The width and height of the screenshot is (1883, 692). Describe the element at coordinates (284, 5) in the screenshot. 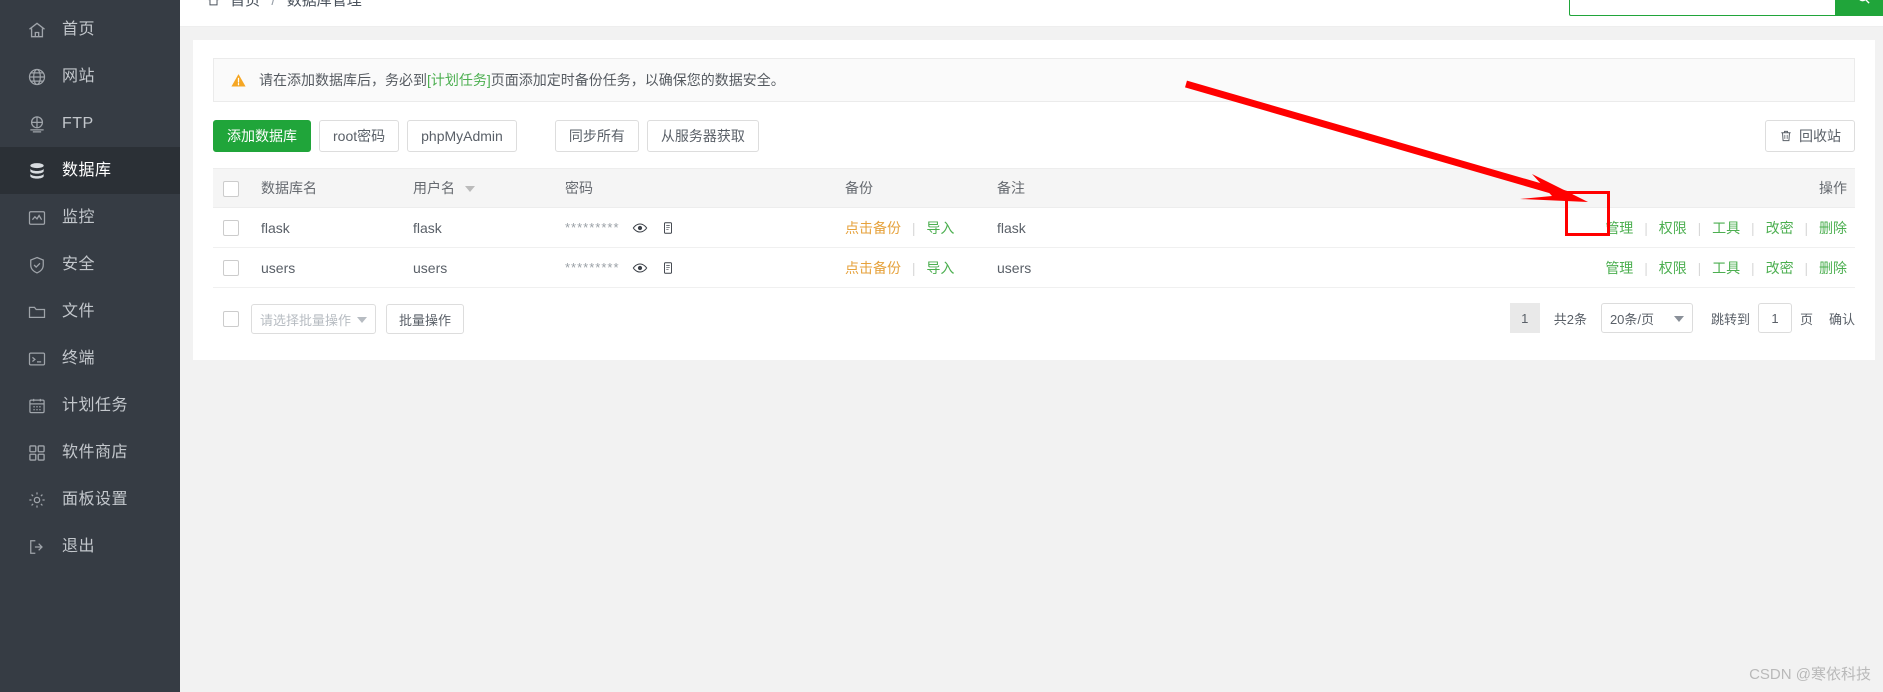

I see `breadcrumb: 首页 / 数据库管理` at that location.